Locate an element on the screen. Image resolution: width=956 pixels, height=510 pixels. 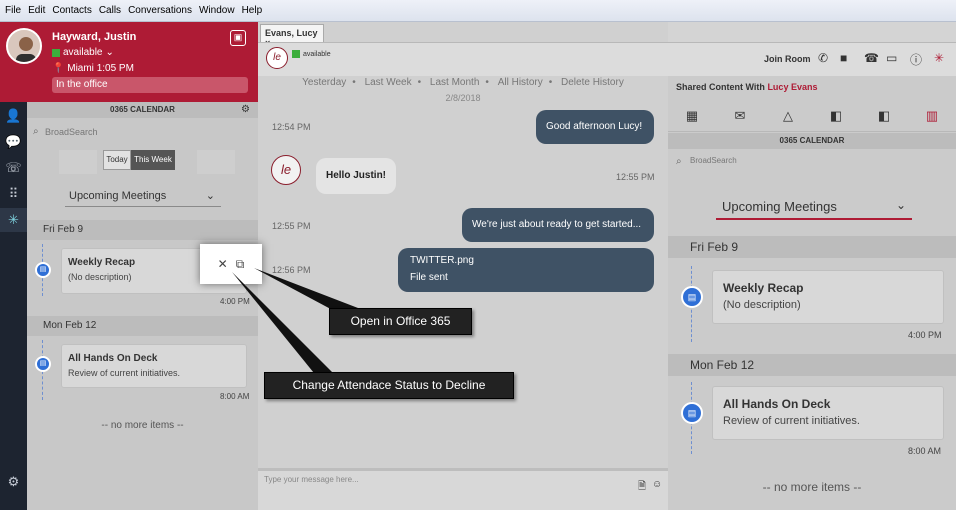
callout-open-office365: Open in Office 365 is located at coordinates (400, 321).